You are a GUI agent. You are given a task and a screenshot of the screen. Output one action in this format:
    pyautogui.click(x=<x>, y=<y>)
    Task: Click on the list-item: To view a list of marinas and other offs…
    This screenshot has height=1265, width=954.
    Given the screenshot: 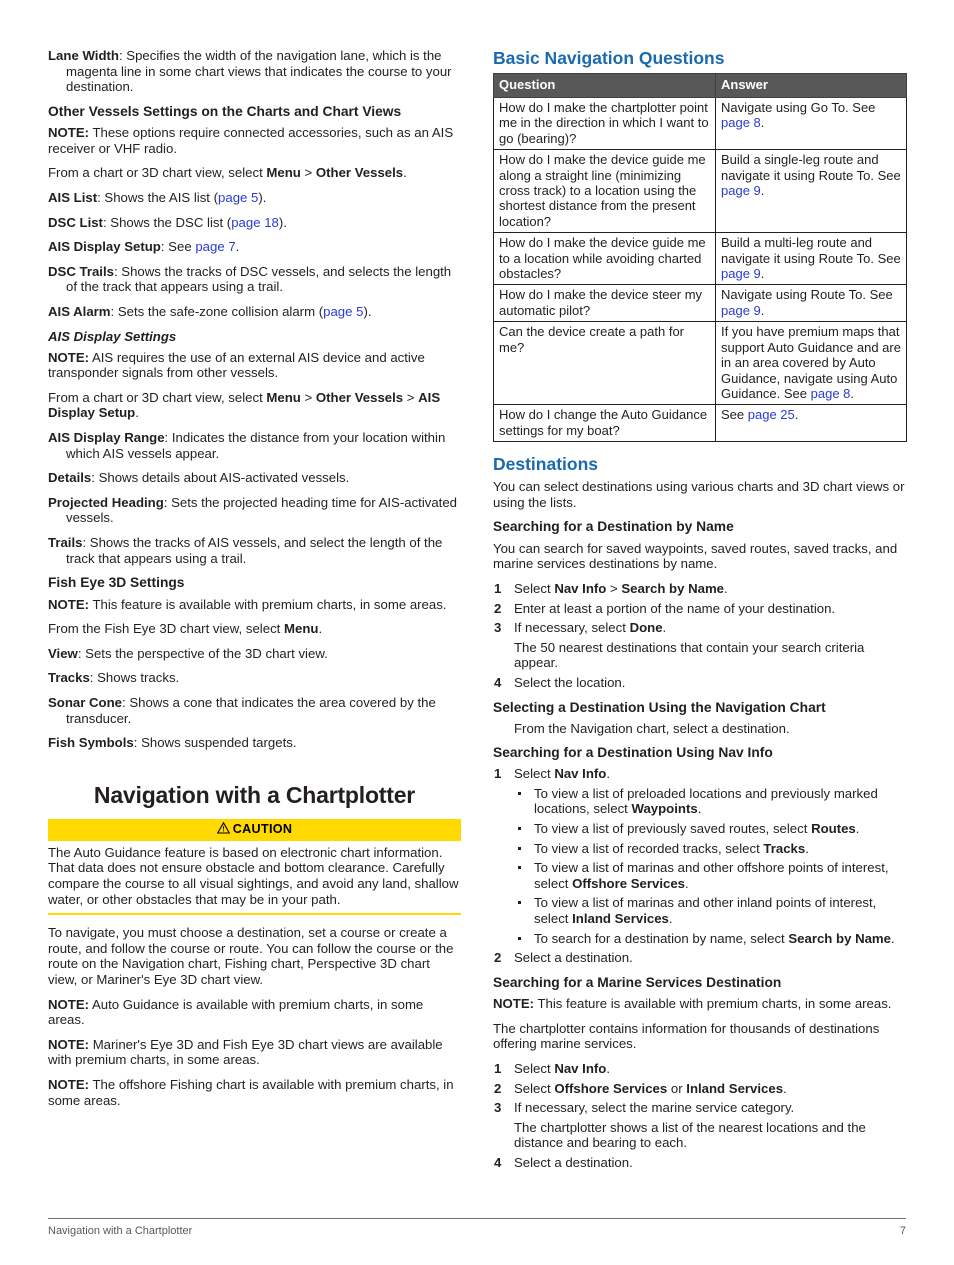 What is the action you would take?
    pyautogui.click(x=710, y=875)
    